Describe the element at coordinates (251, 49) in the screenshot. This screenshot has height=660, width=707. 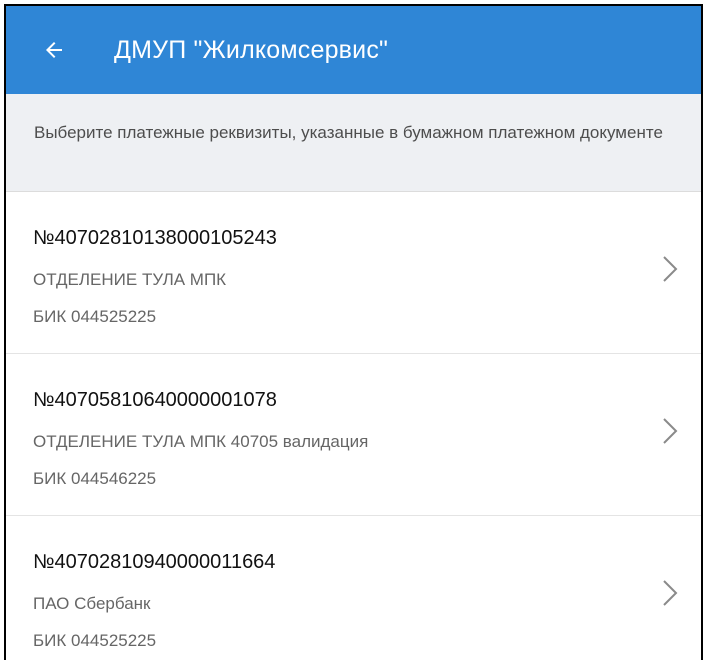
I see `page-title: ДМУП "Жилкомсервис"` at that location.